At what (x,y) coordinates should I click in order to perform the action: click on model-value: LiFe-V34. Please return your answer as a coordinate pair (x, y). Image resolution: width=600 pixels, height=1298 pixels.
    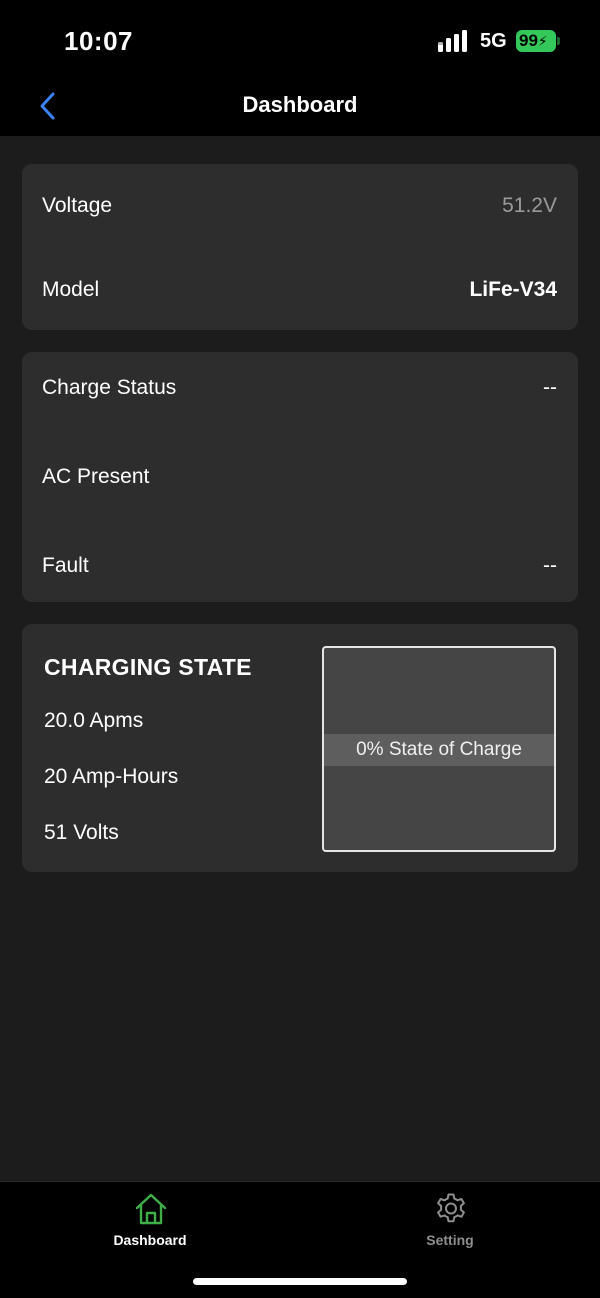
    Looking at the image, I should click on (513, 289).